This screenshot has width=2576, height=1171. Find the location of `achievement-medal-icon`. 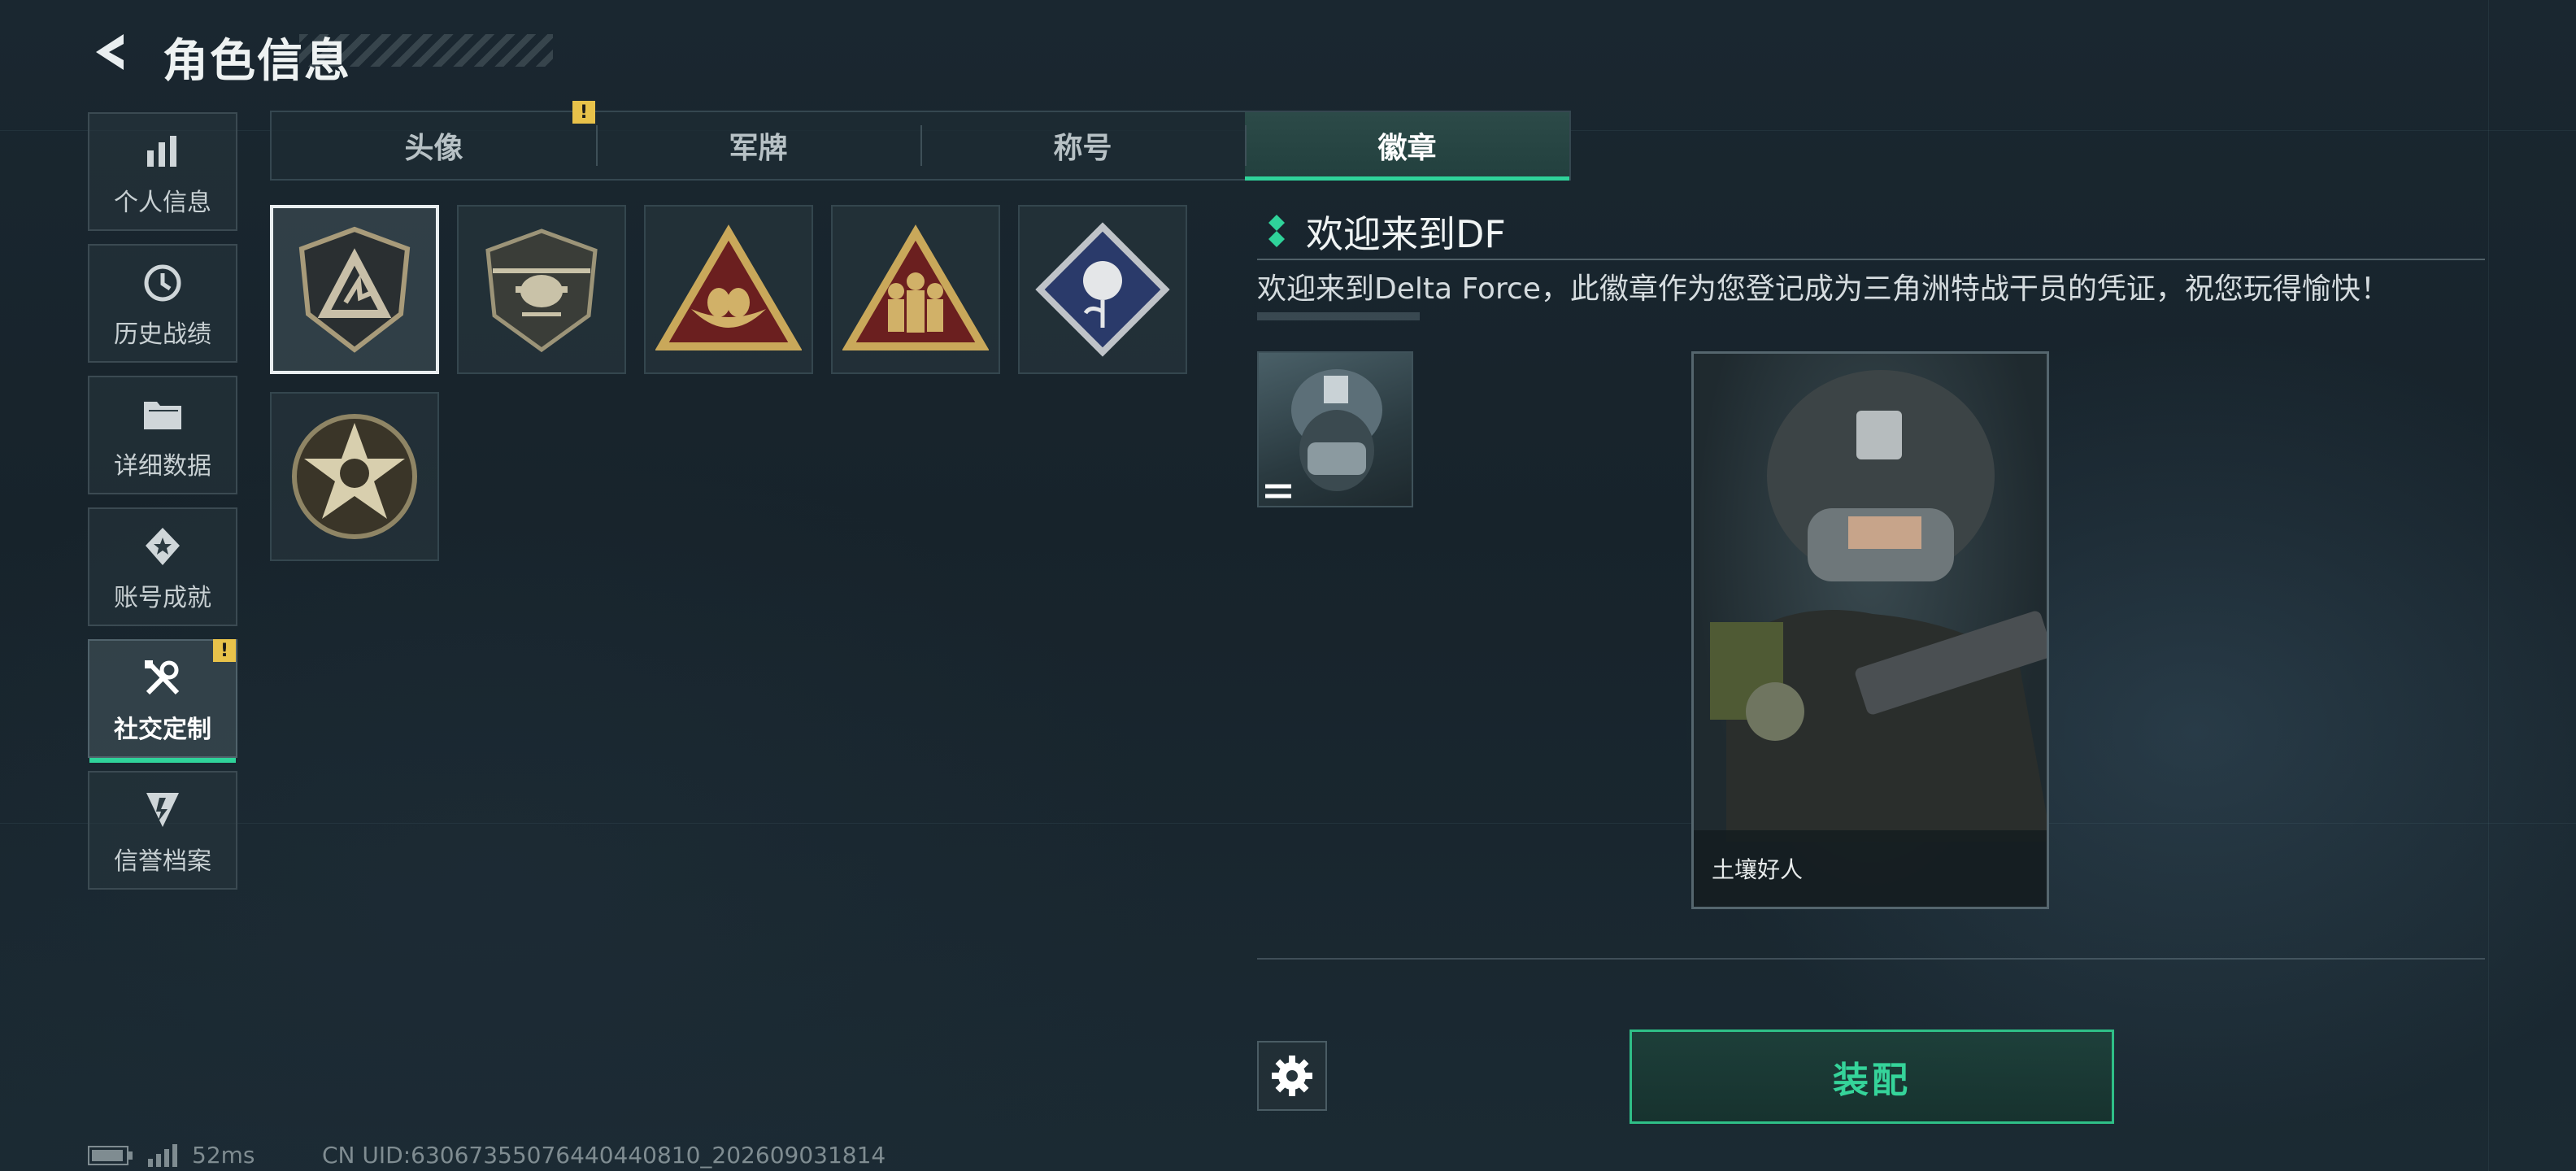

achievement-medal-icon is located at coordinates (163, 546).